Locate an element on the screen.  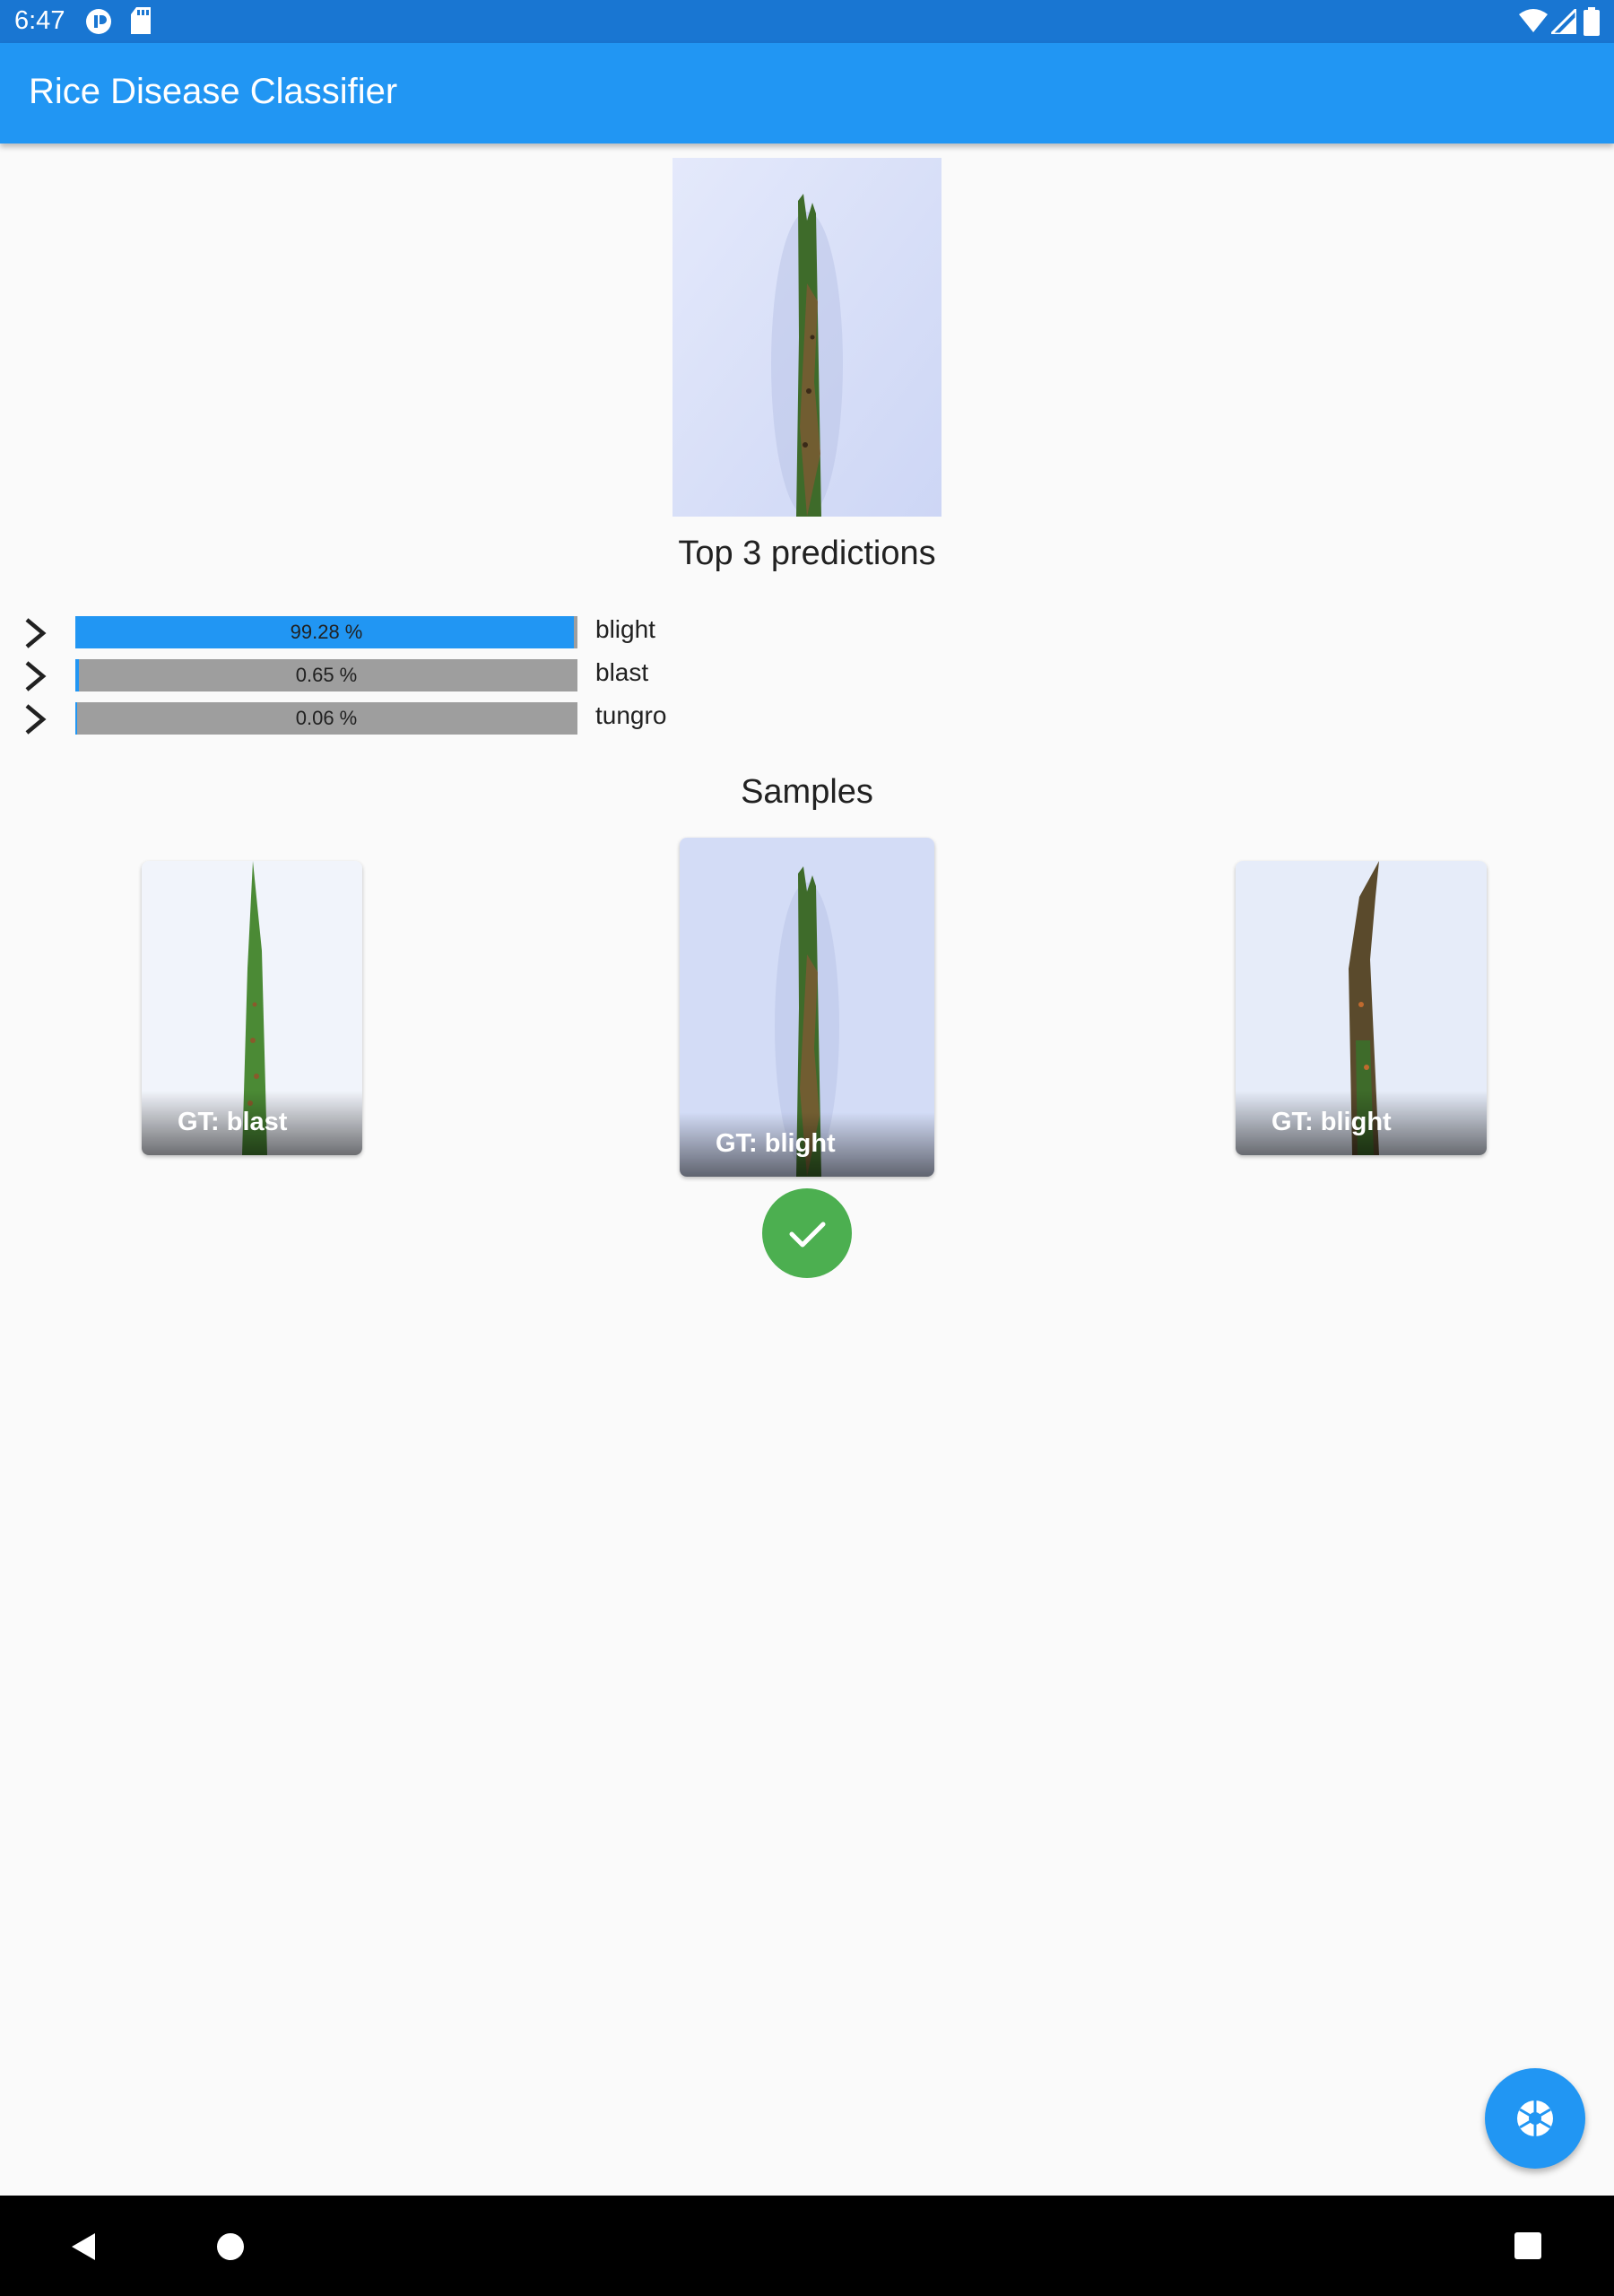
prediction-value: 0.65 % is located at coordinates (326, 675).